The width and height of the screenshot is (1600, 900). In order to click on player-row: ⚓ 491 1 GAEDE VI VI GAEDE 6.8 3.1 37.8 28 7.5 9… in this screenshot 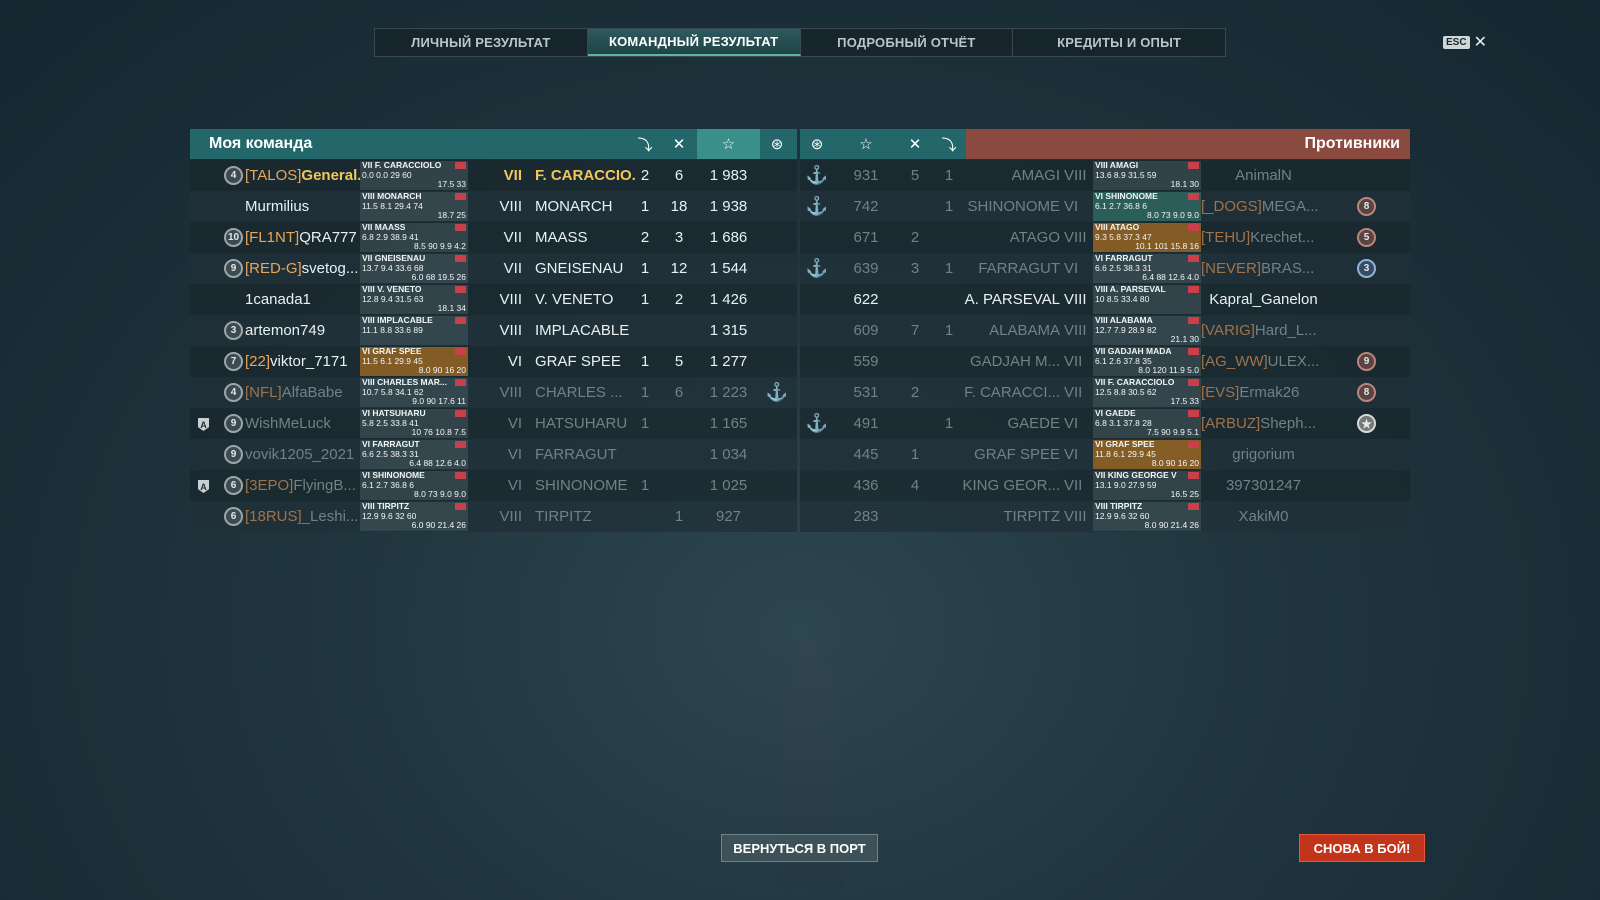, I will do `click(1105, 423)`.